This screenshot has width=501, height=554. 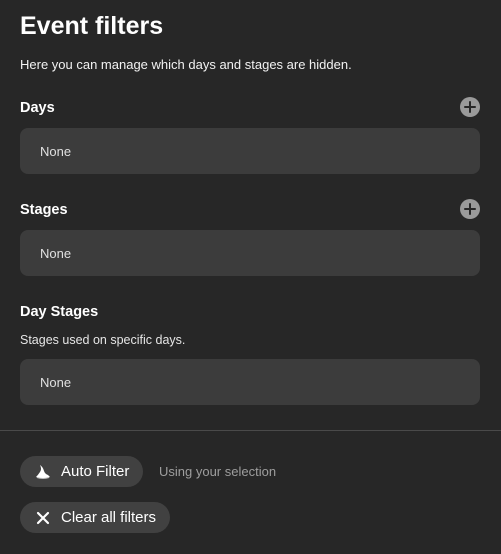 I want to click on day-stages-value: None, so click(x=56, y=382).